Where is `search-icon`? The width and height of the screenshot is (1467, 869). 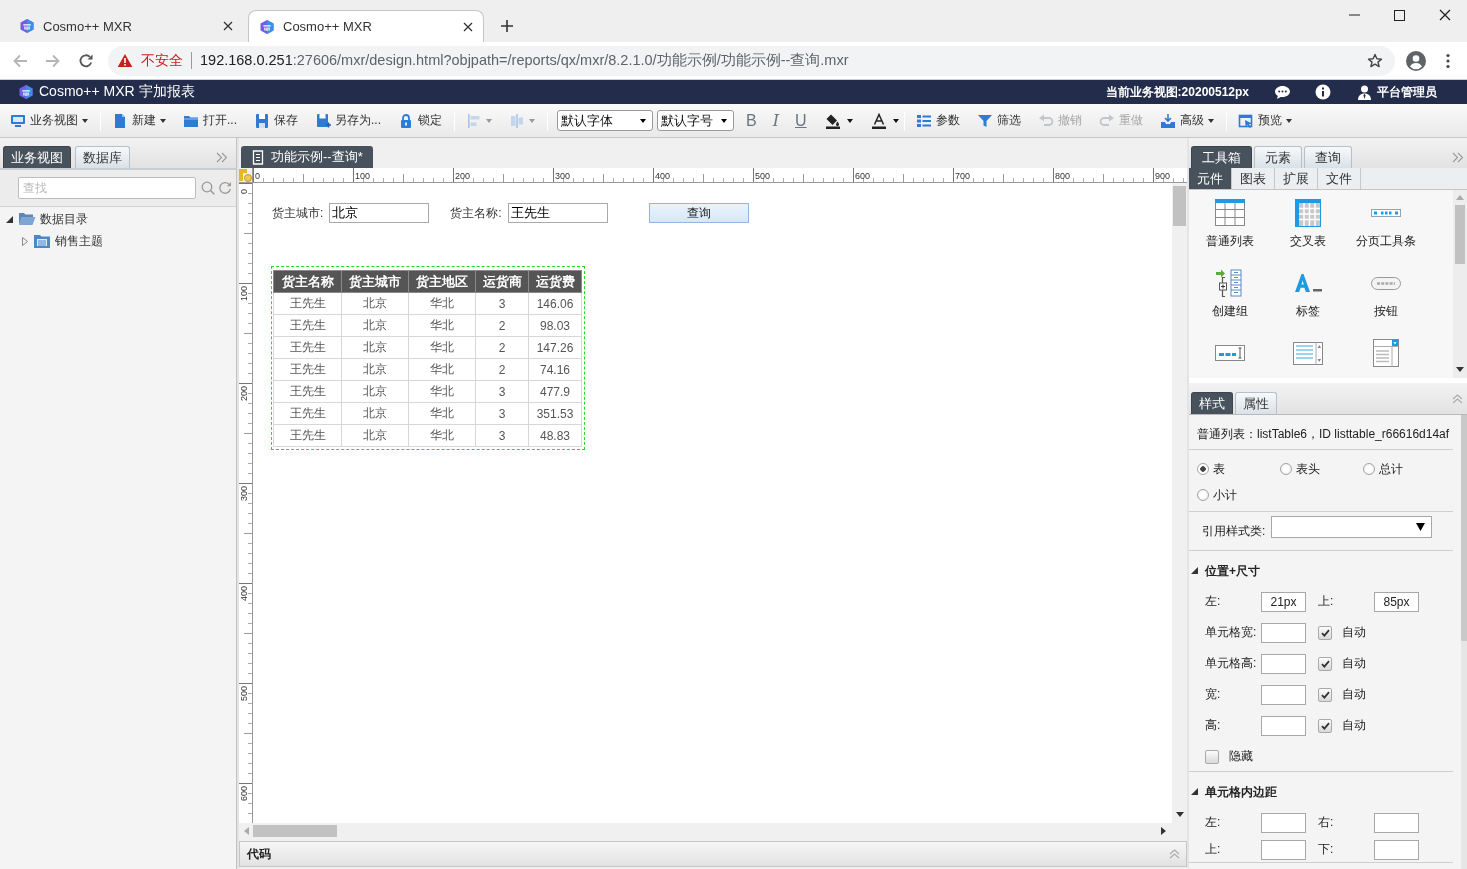 search-icon is located at coordinates (208, 188).